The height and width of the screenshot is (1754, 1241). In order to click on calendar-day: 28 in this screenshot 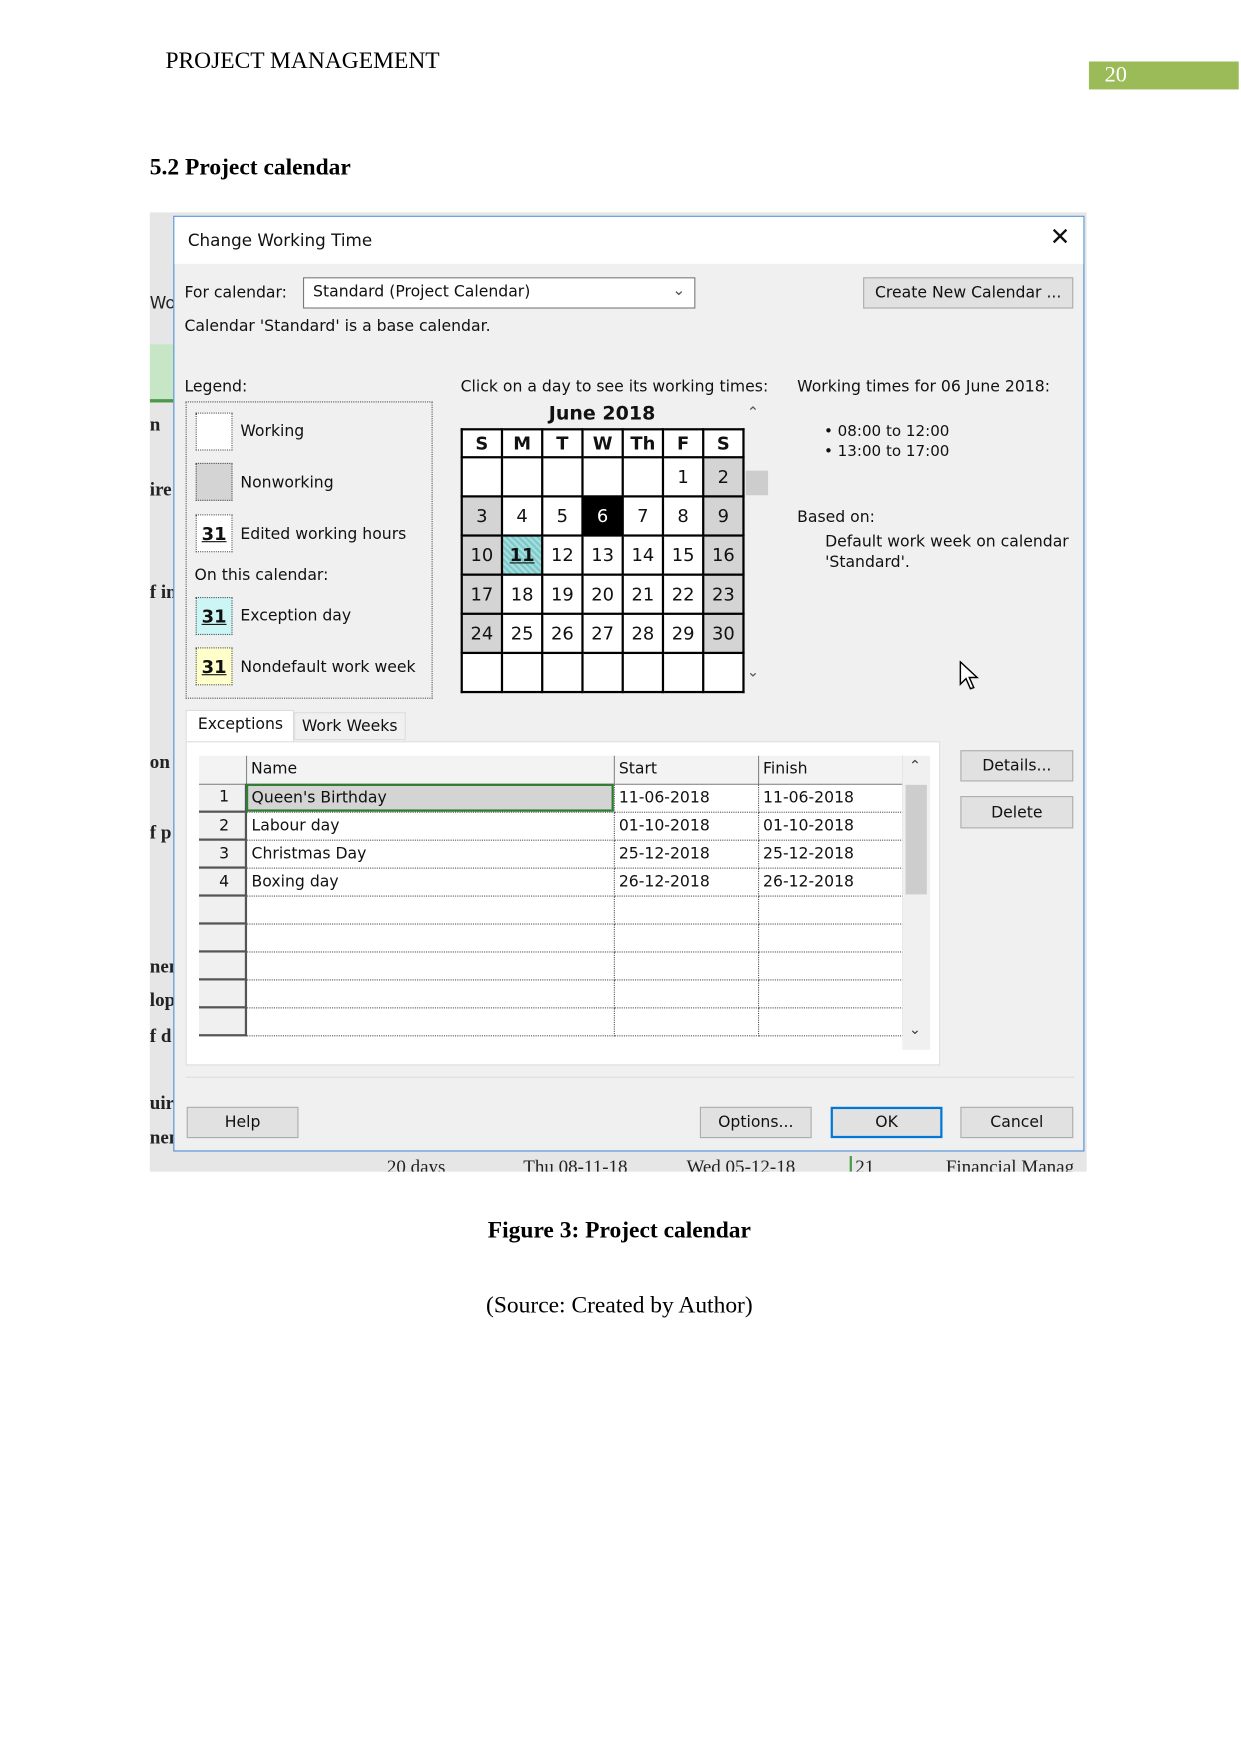, I will do `click(643, 633)`.